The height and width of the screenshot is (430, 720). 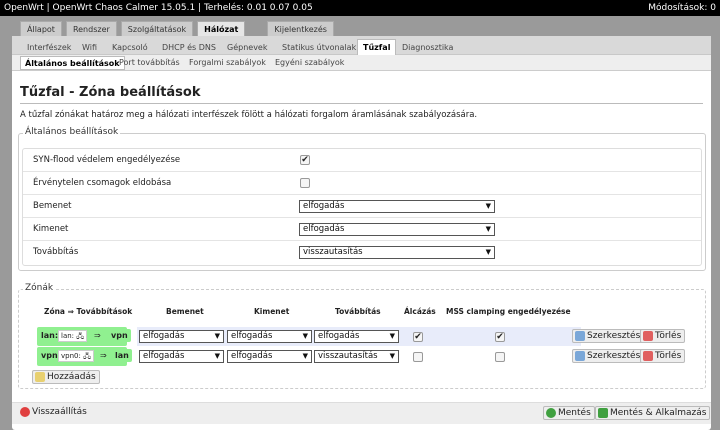 I want to click on tab-general-settings: Általános beállítások, so click(x=72, y=63).